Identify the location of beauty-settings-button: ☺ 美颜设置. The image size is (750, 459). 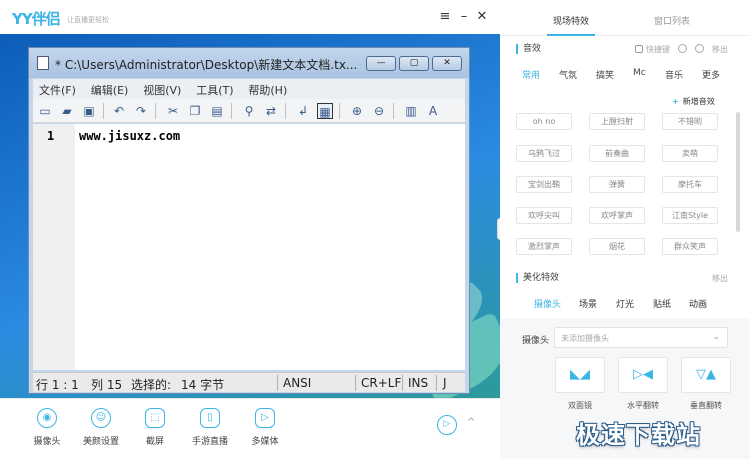
(101, 427).